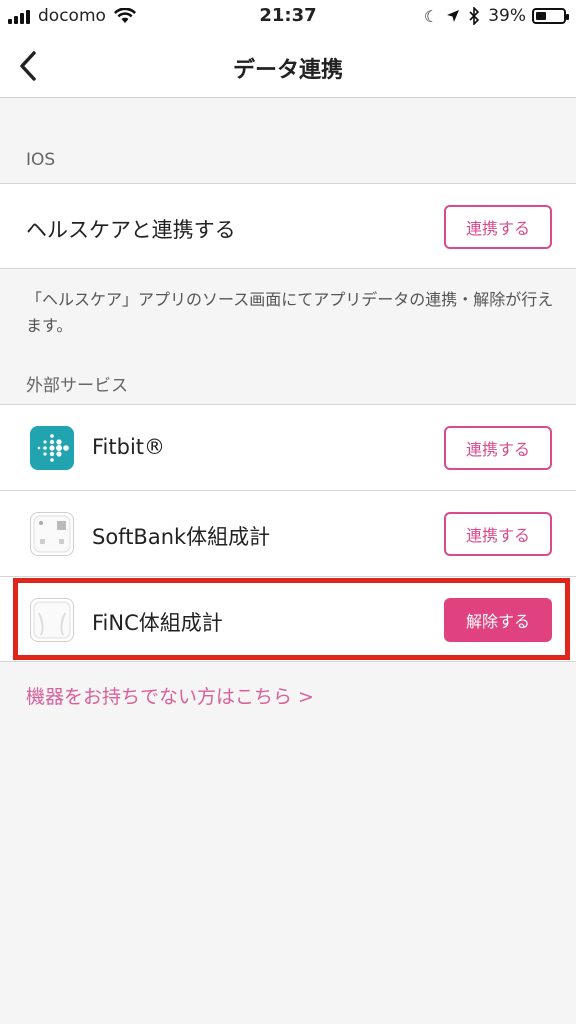  Describe the element at coordinates (129, 447) in the screenshot. I see `service-name-fitbit: Fitbit®` at that location.